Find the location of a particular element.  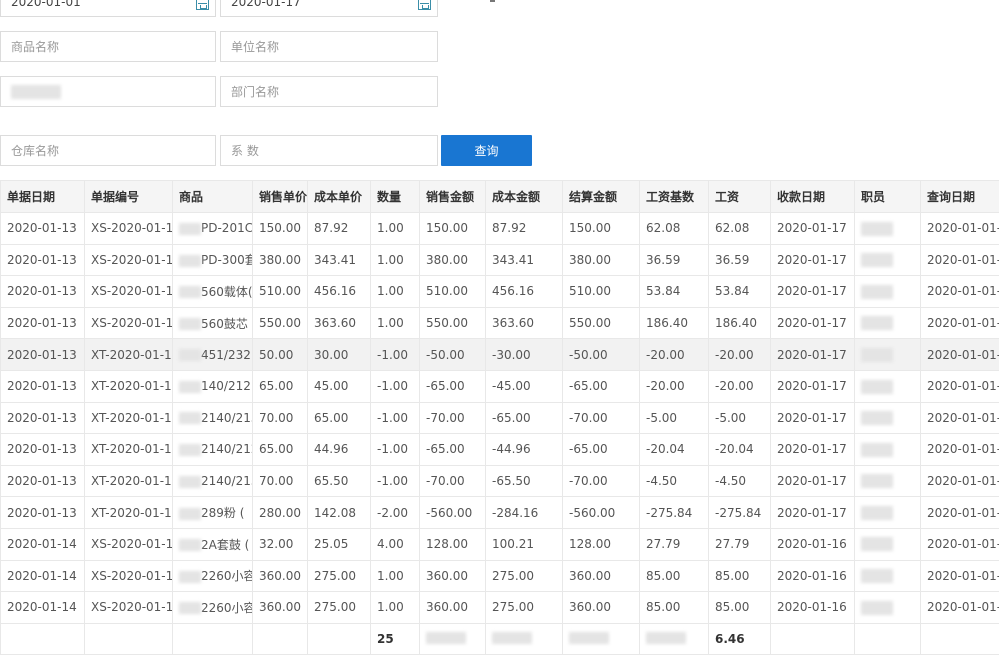

column-header: 工资 is located at coordinates (740, 197).